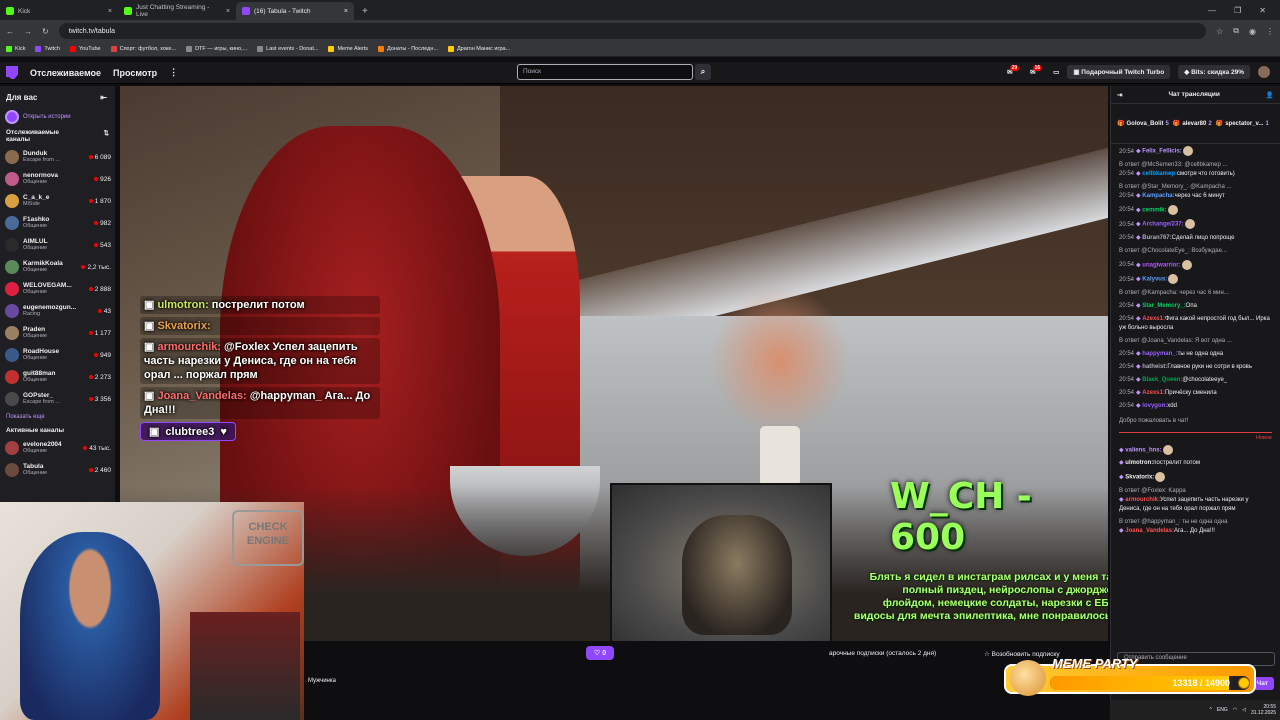 This screenshot has height=720, width=1280. Describe the element at coordinates (1149, 531) in the screenshot. I see `chat-username: Joana_Vandelas:` at that location.